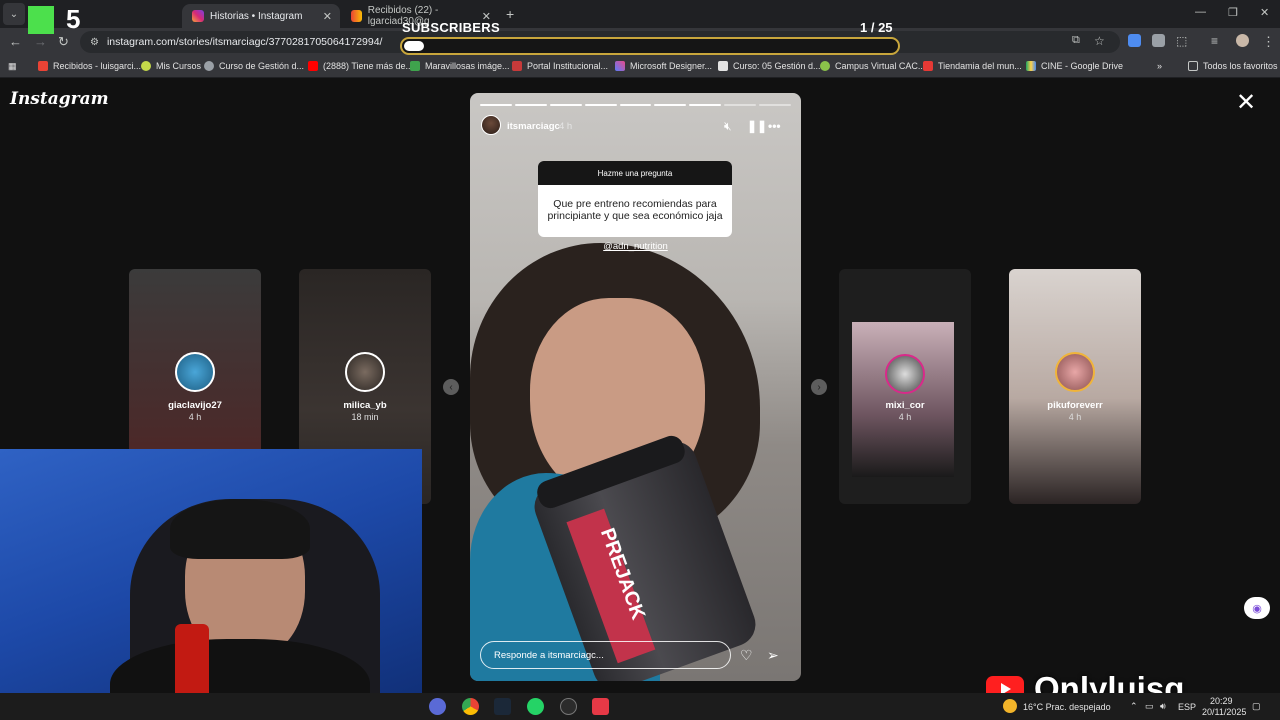  I want to click on webcam-cap, so click(240, 529).